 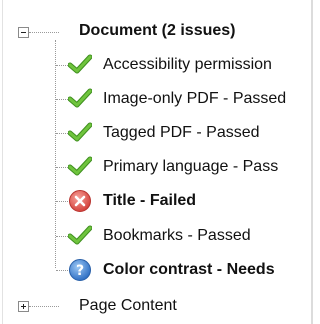 I want to click on minus-icon, so click(x=23, y=32).